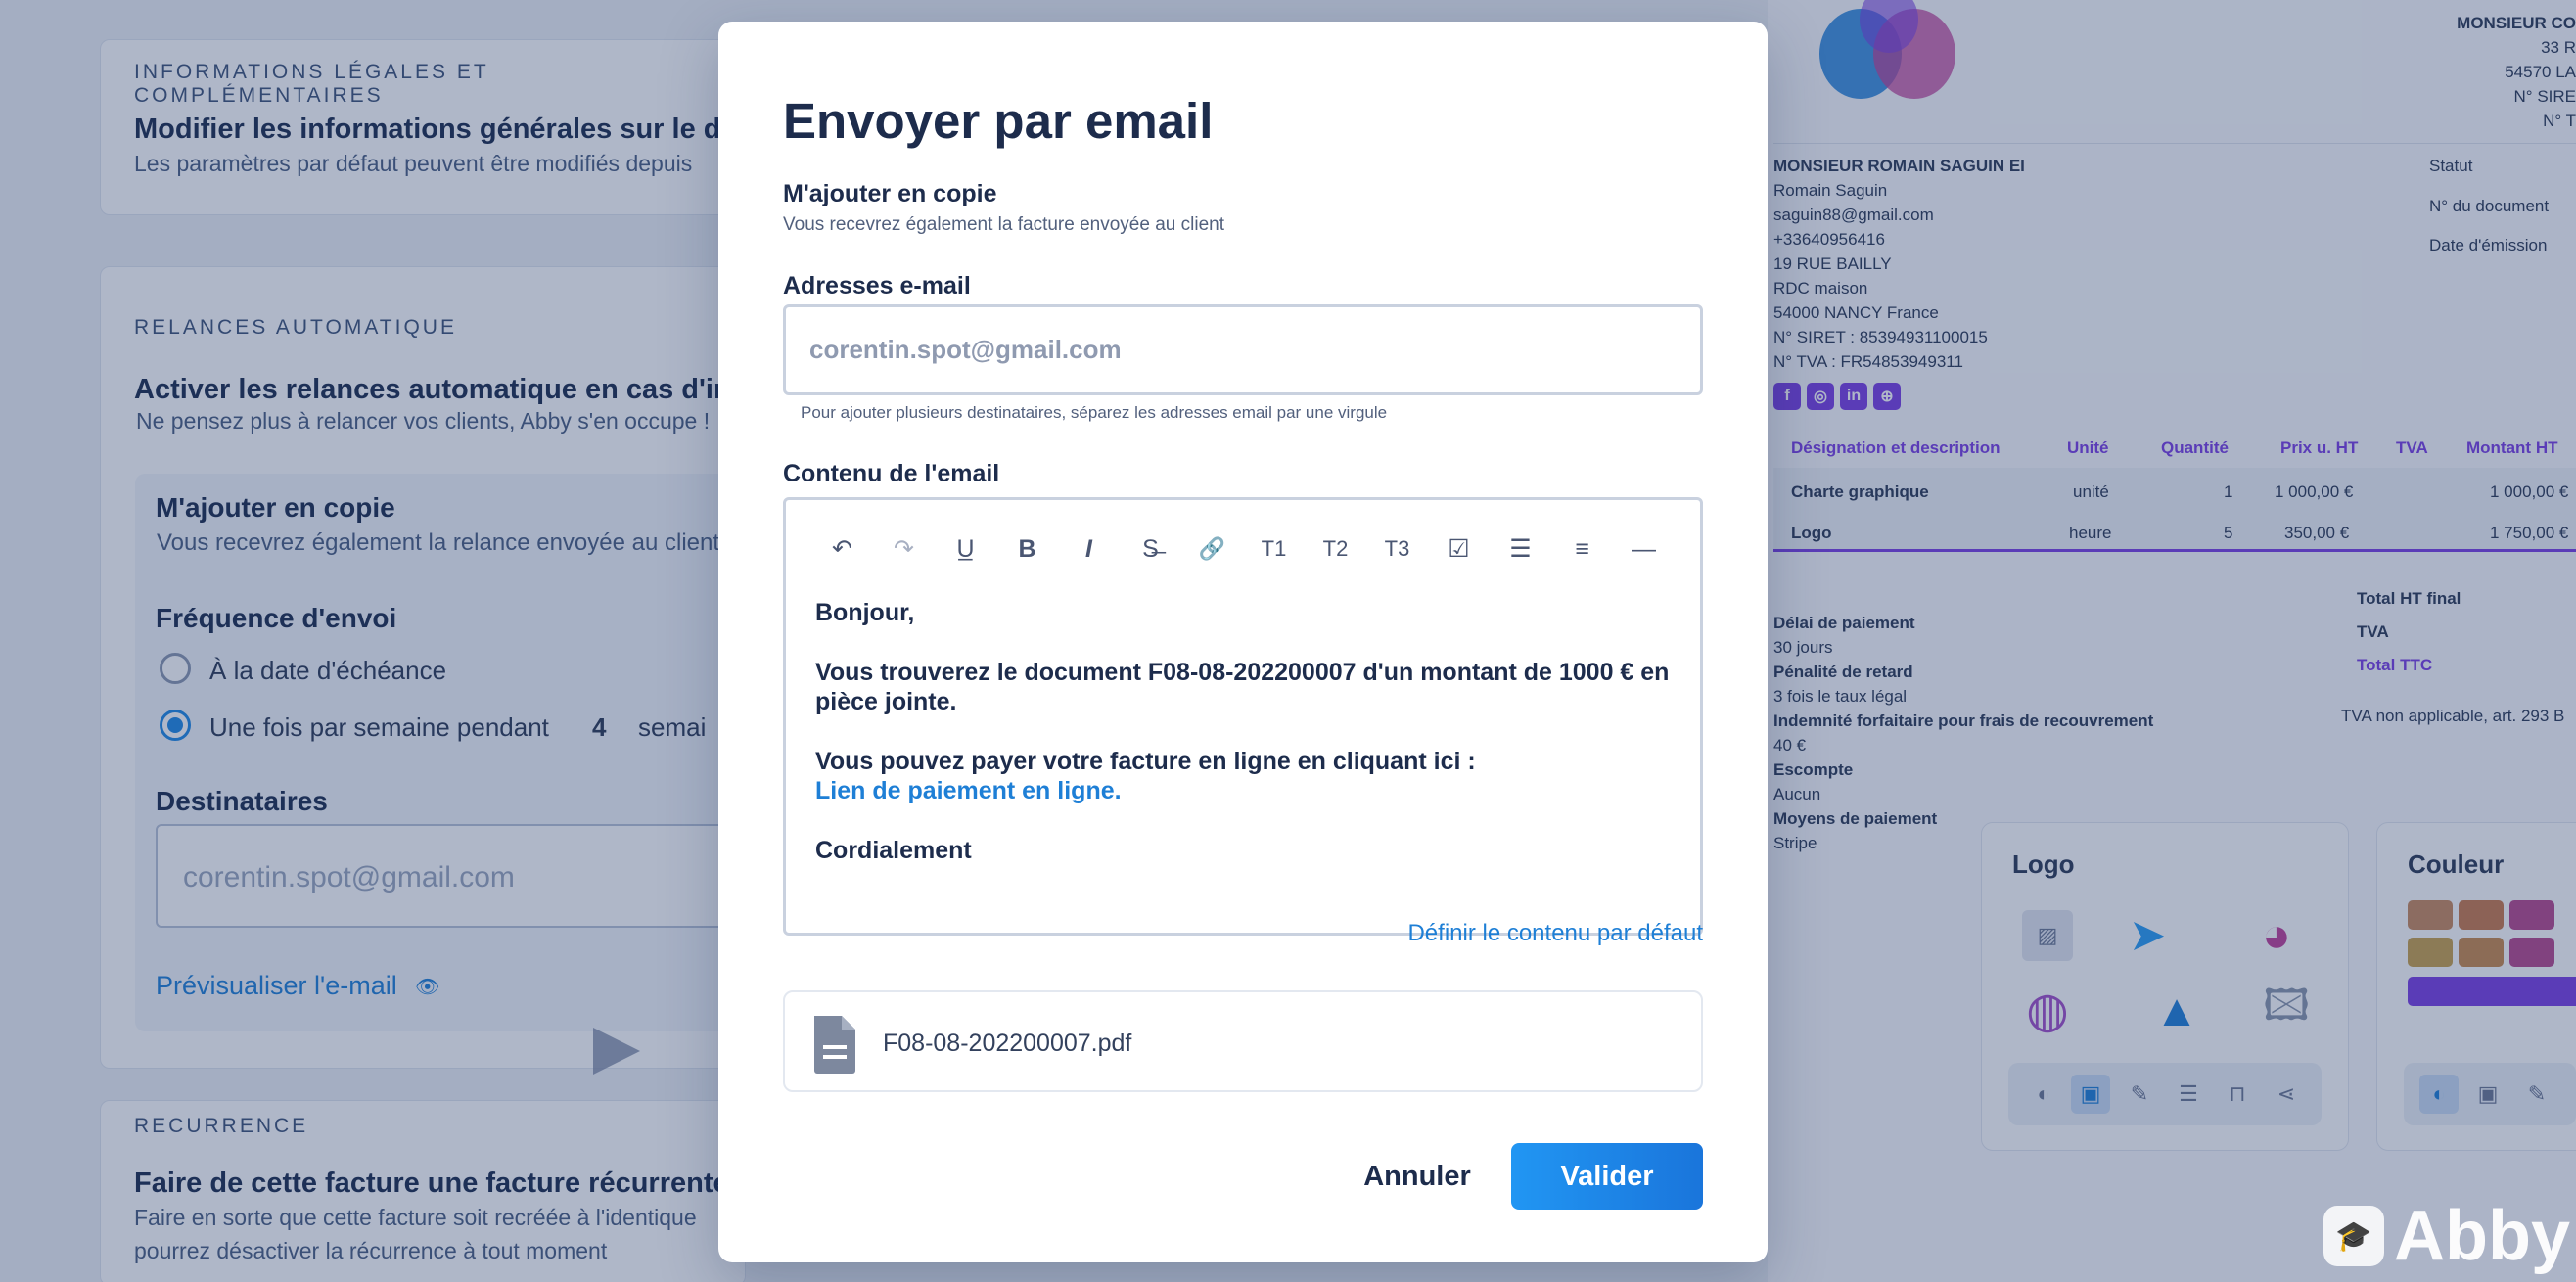 The image size is (2576, 1282). I want to click on numbered-list-icon: ≡, so click(1582, 549).